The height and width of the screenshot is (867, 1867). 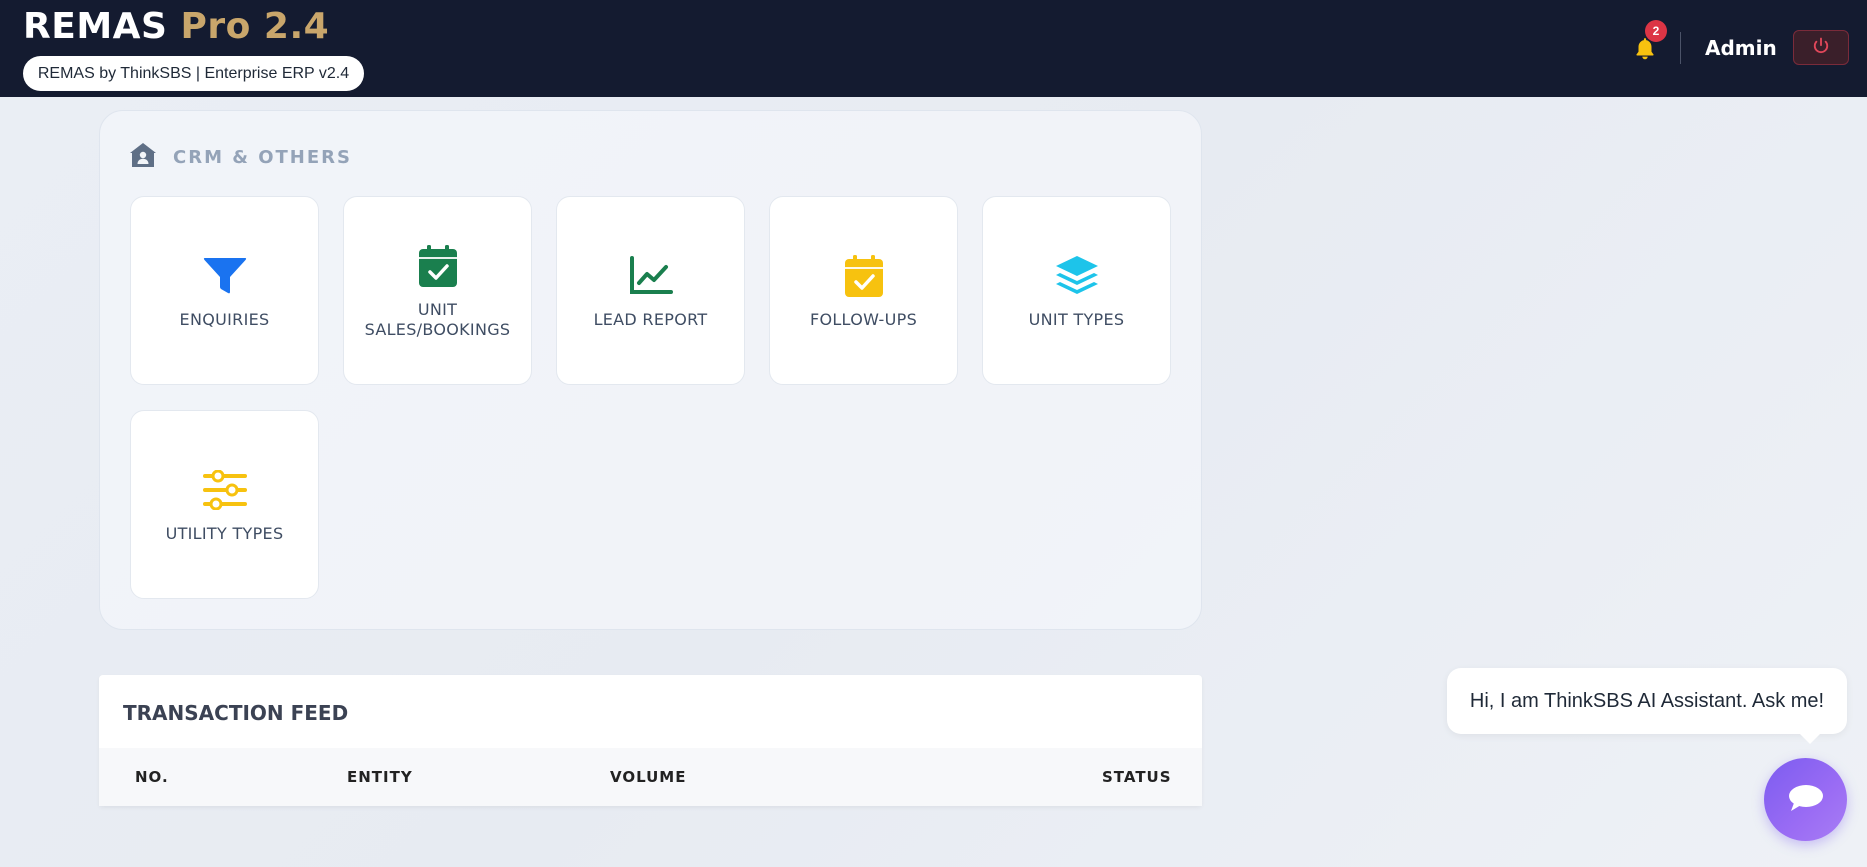 I want to click on tile-label: LEAD REPORT, so click(x=650, y=319).